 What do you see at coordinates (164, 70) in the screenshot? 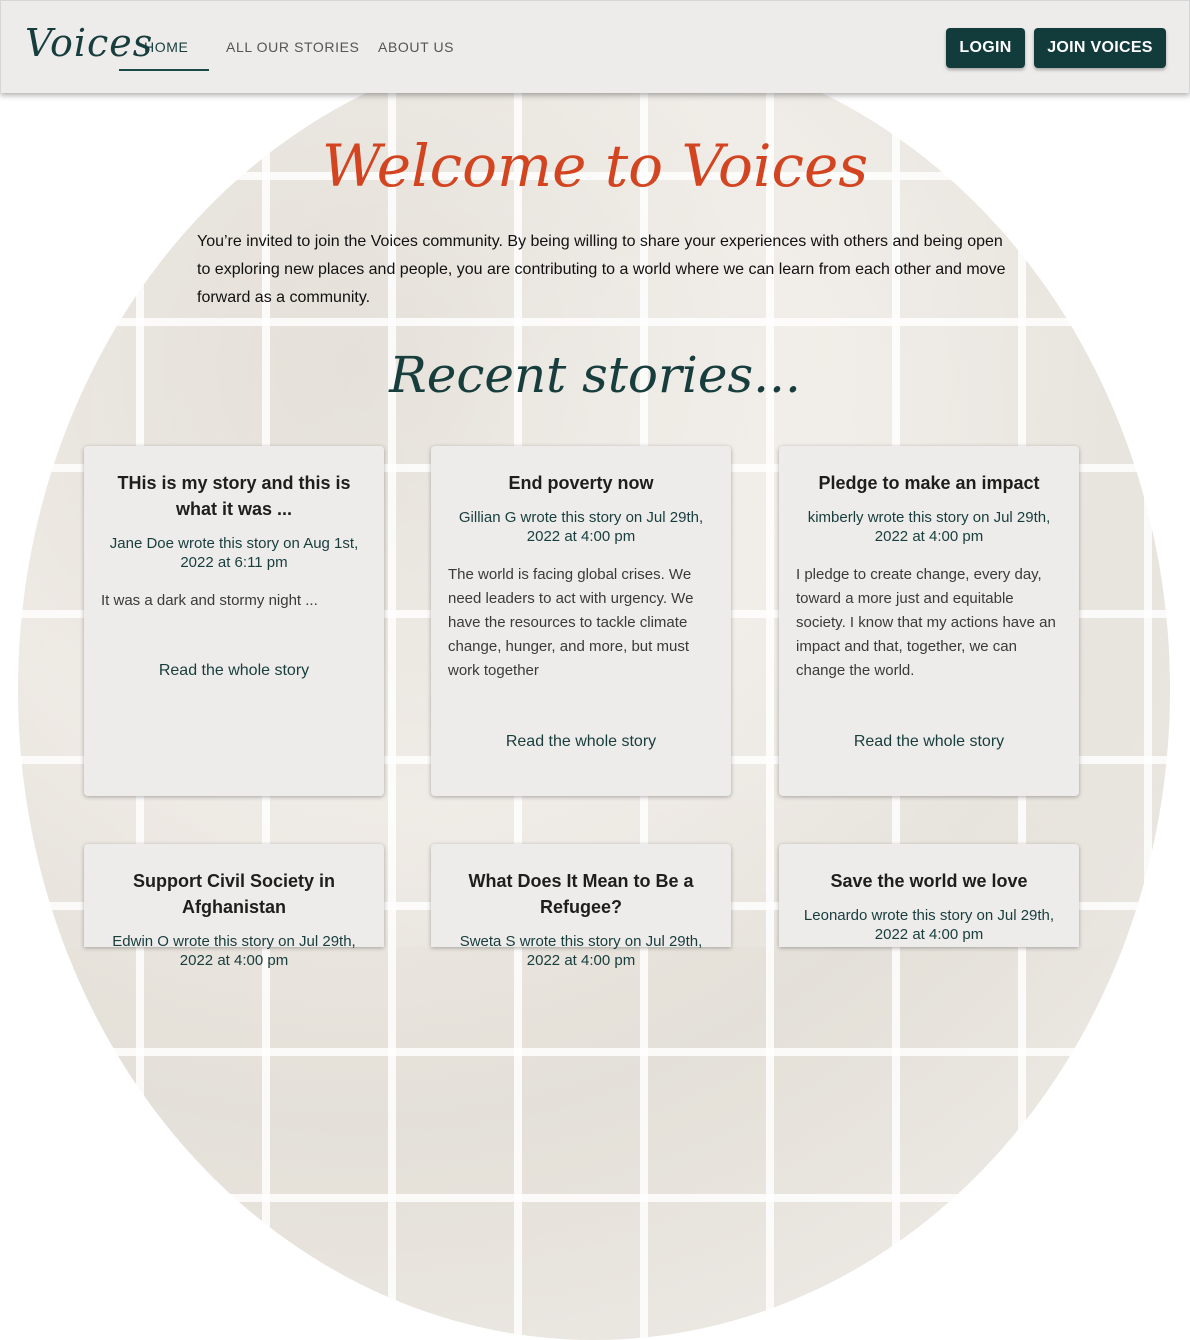
I see `nav-active-indicator` at bounding box center [164, 70].